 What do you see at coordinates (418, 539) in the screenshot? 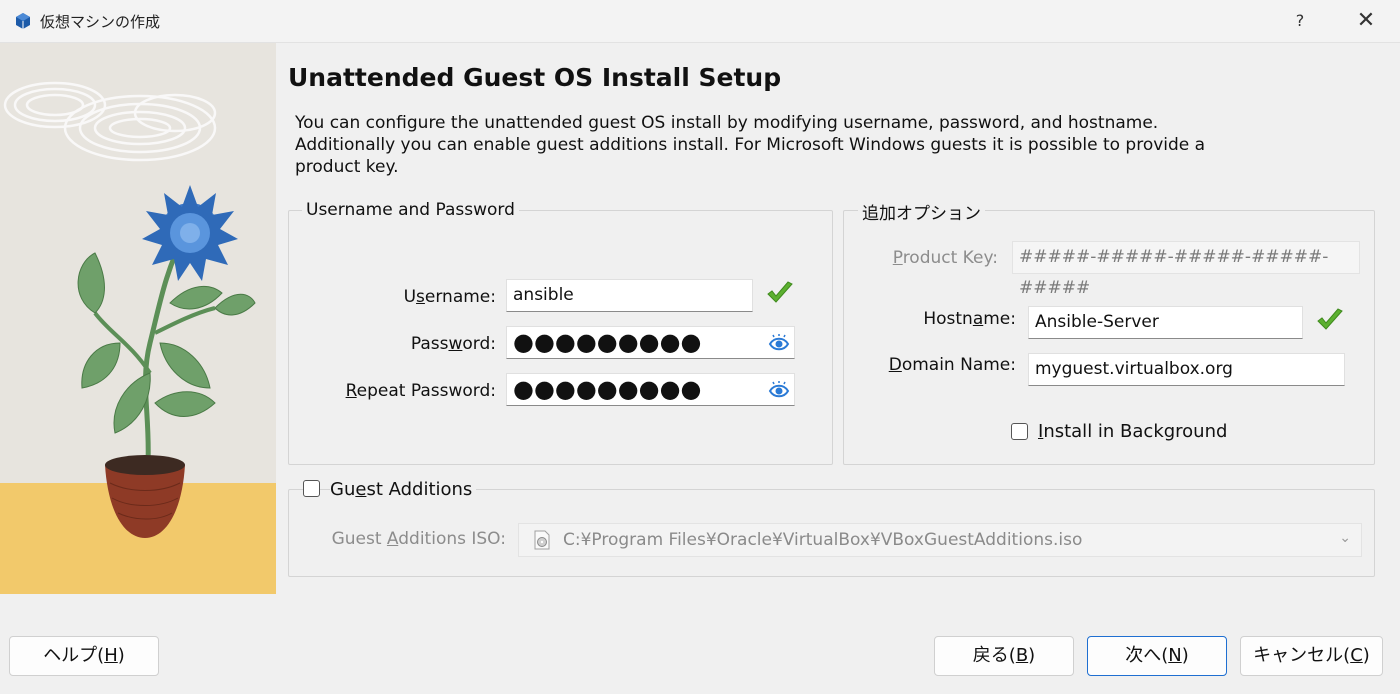
I see `guest-additions-iso-label: Guest Additions ISO:` at bounding box center [418, 539].